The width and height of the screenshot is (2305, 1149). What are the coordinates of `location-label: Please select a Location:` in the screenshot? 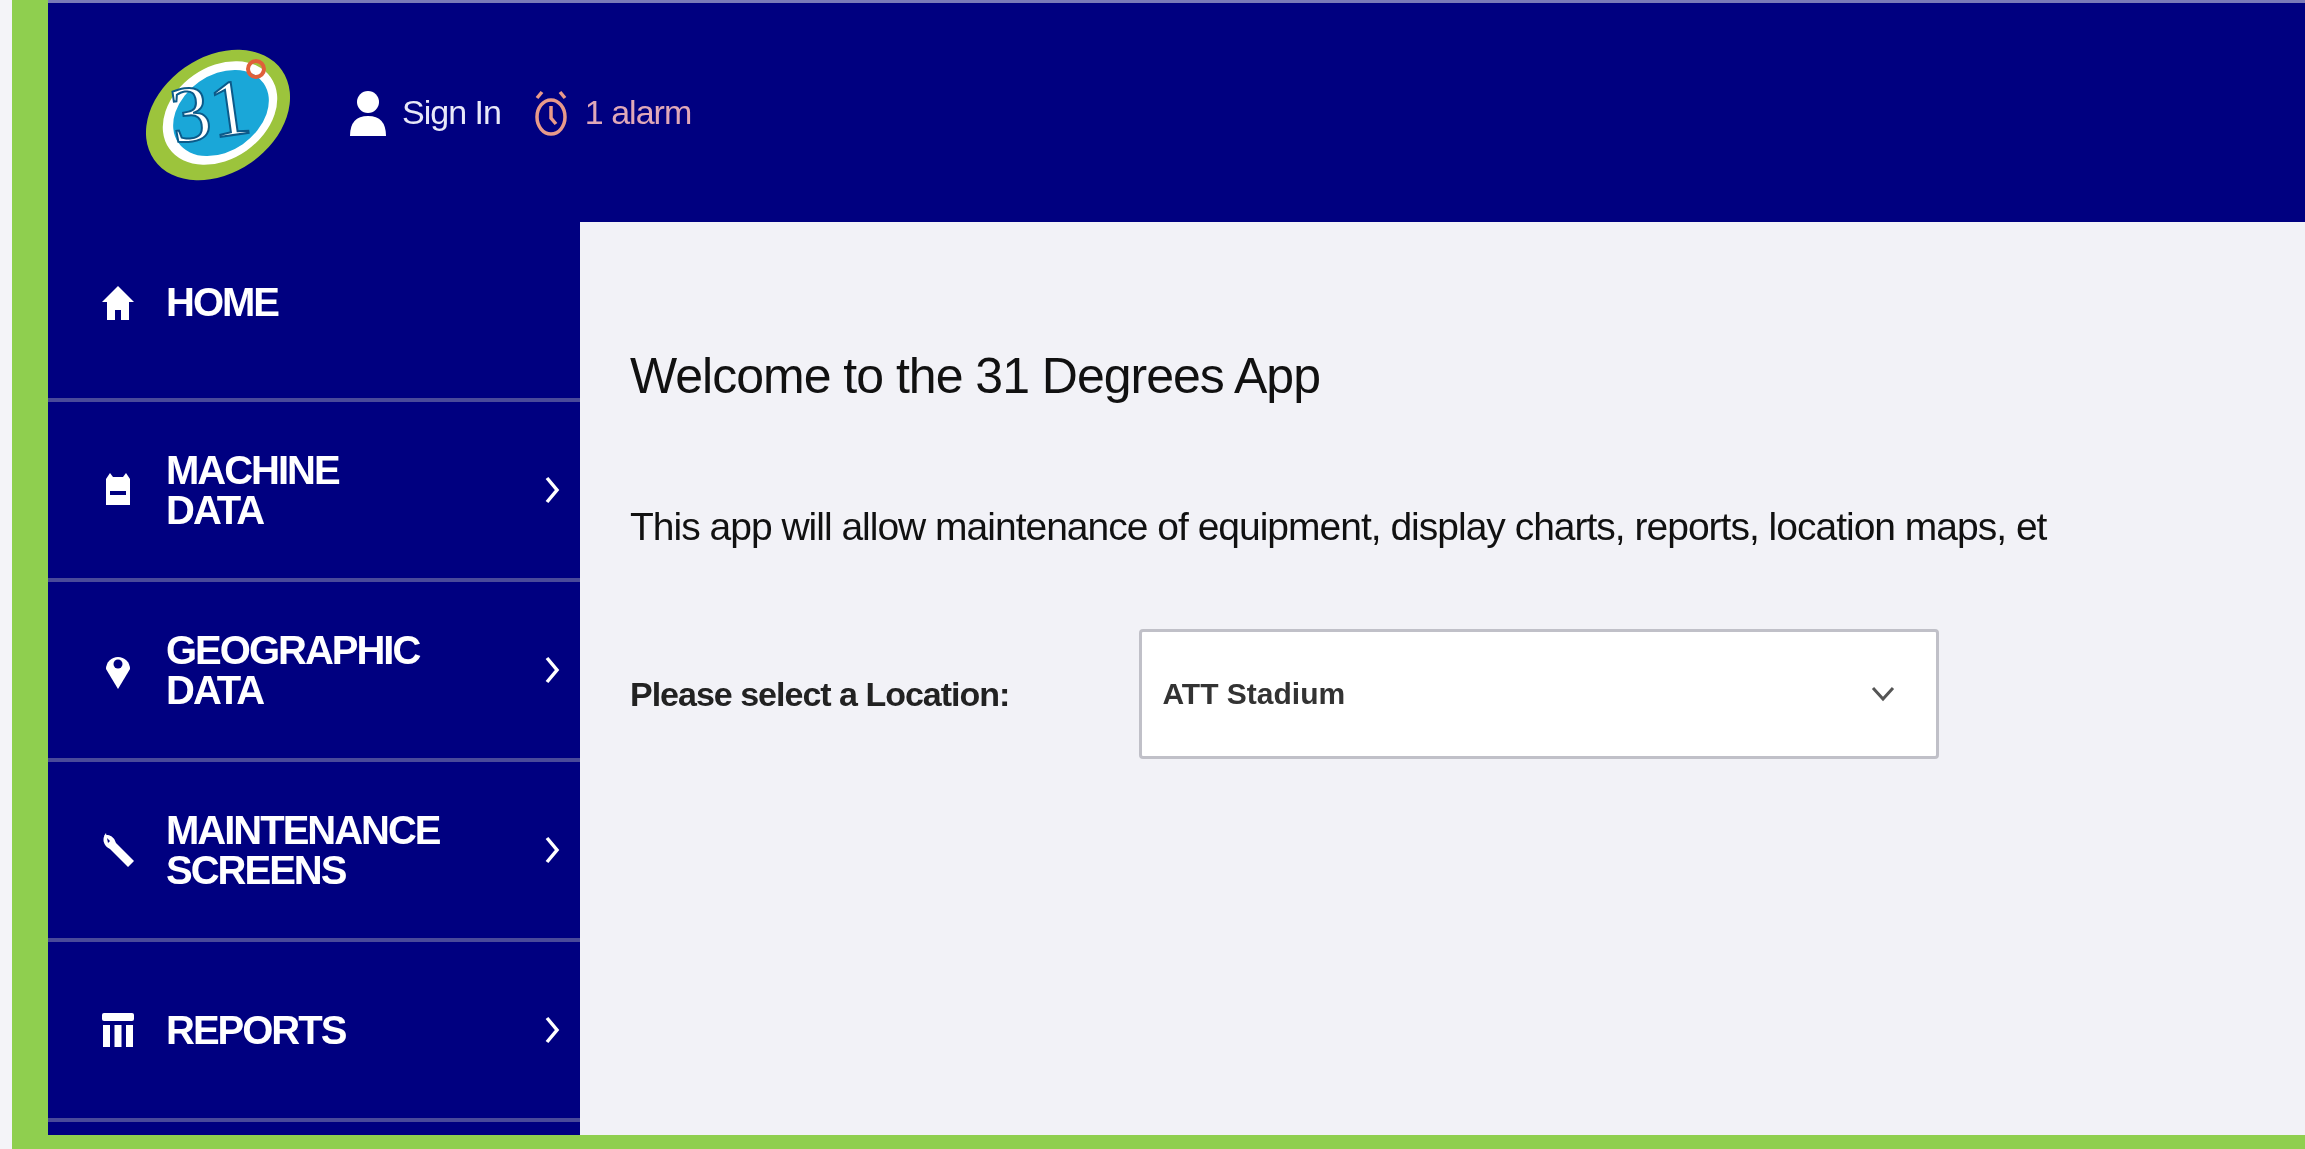 It's located at (820, 694).